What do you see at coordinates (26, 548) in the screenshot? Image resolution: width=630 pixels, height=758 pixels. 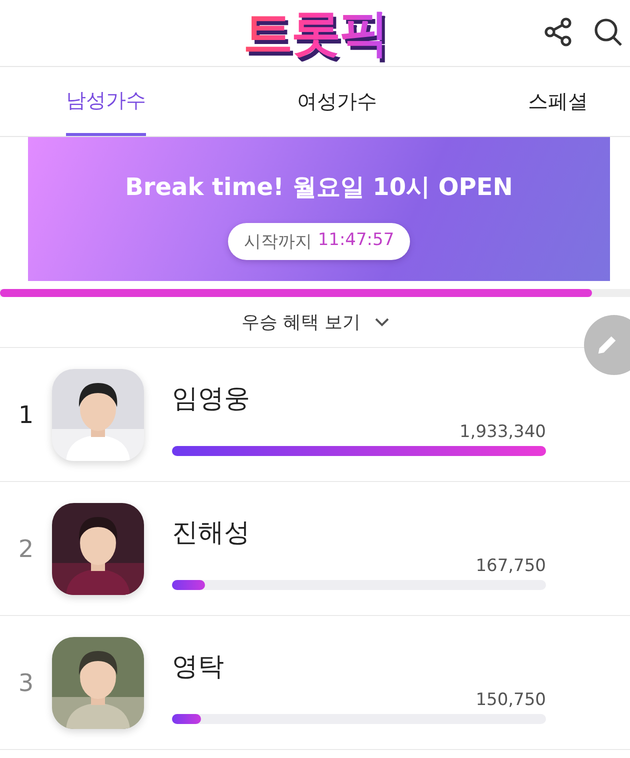 I see `rank-number: 2` at bounding box center [26, 548].